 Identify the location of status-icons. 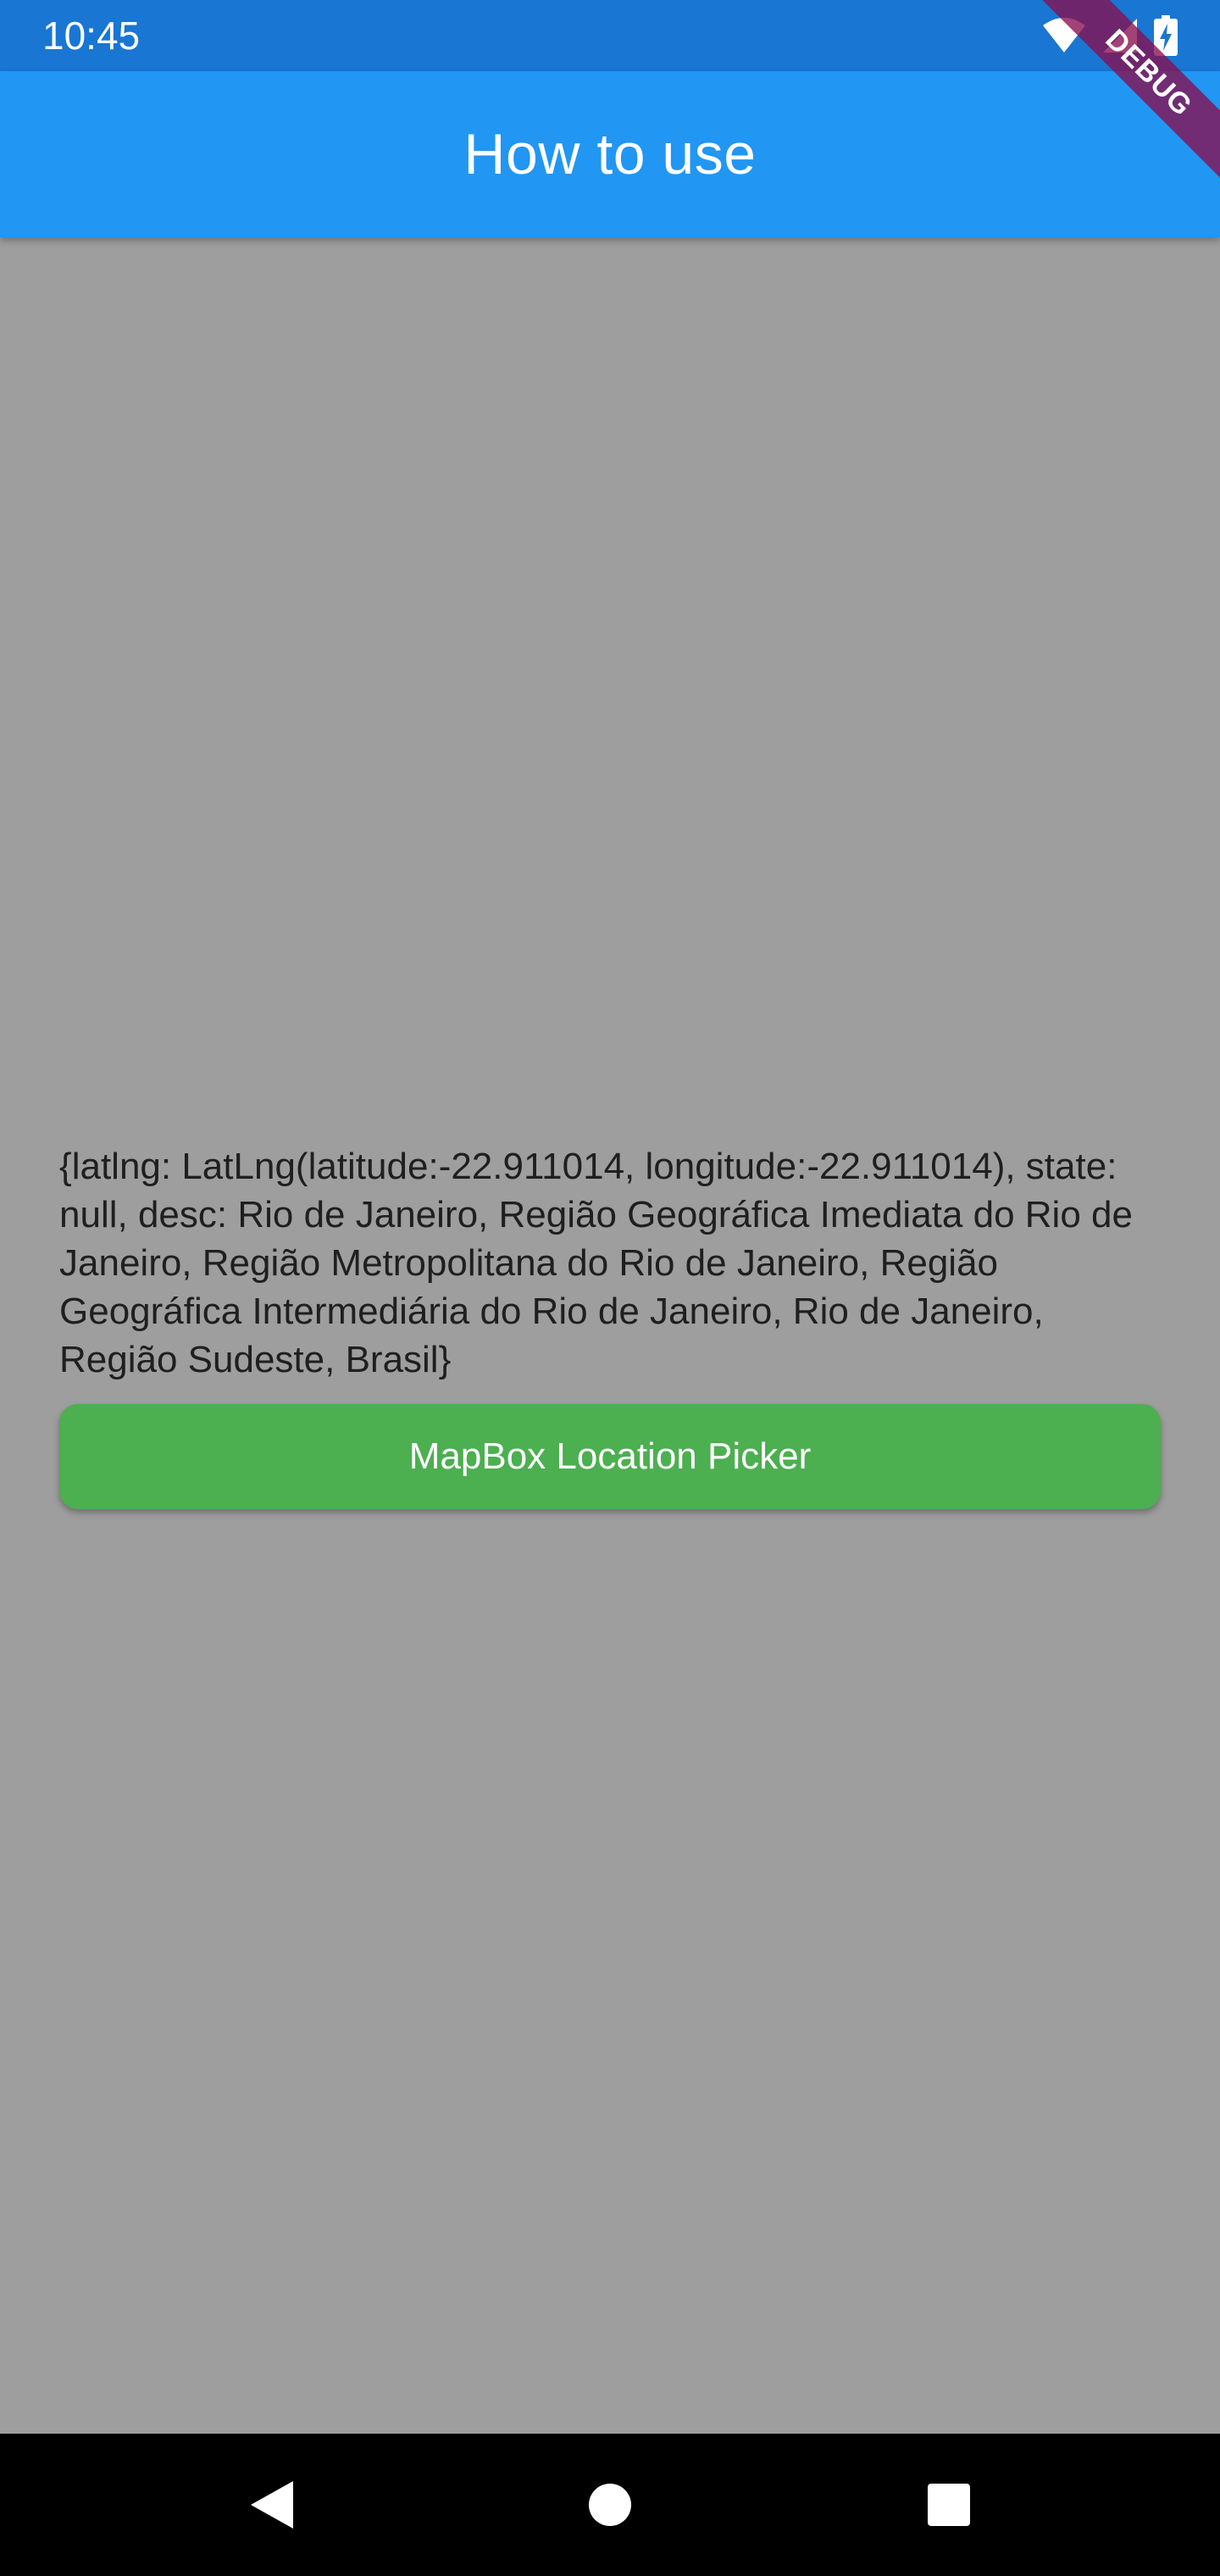
(1110, 35).